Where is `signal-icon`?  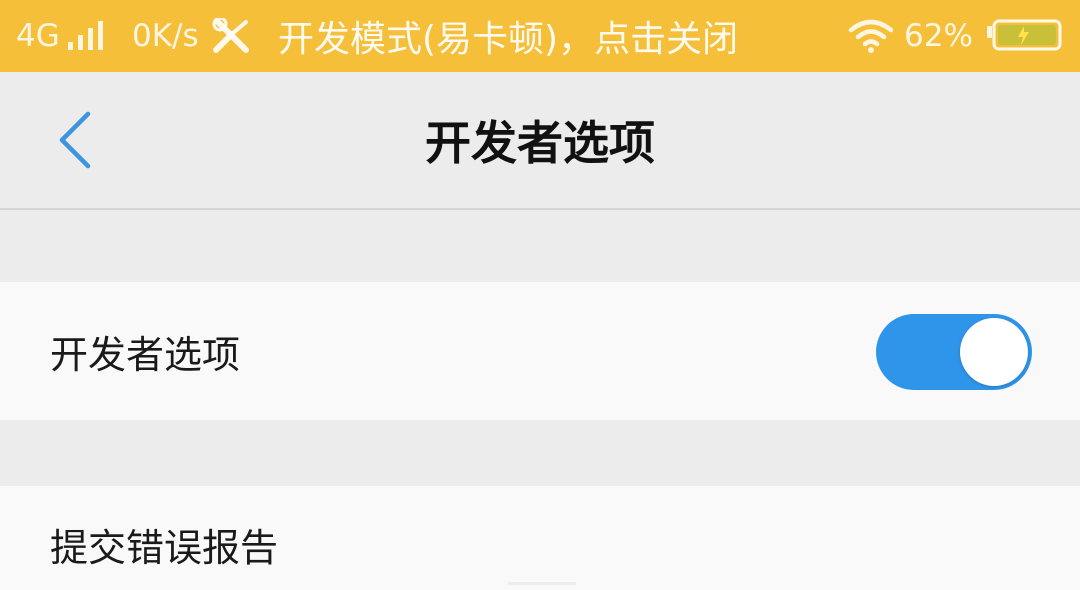 signal-icon is located at coordinates (87, 36).